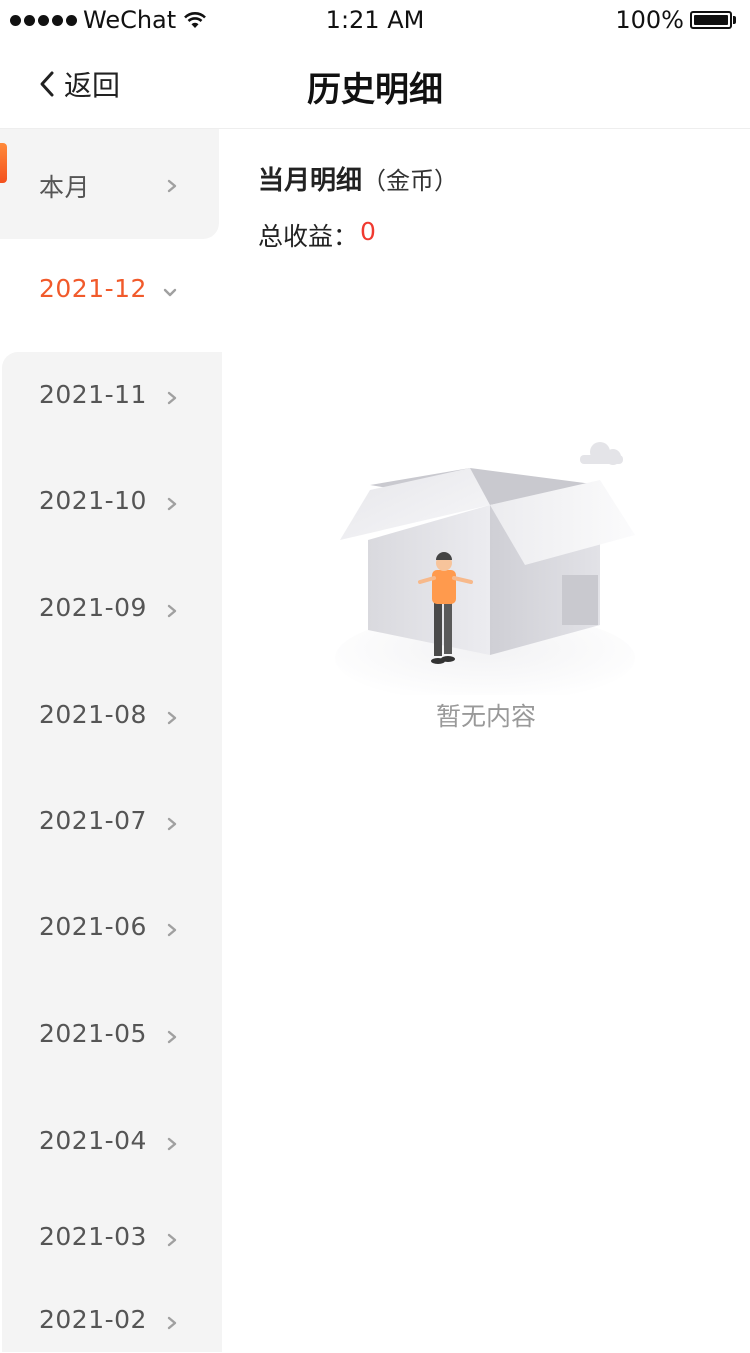 Image resolution: width=750 pixels, height=1353 pixels. What do you see at coordinates (410, 181) in the screenshot?
I see `content-title-unit: （金币）` at bounding box center [410, 181].